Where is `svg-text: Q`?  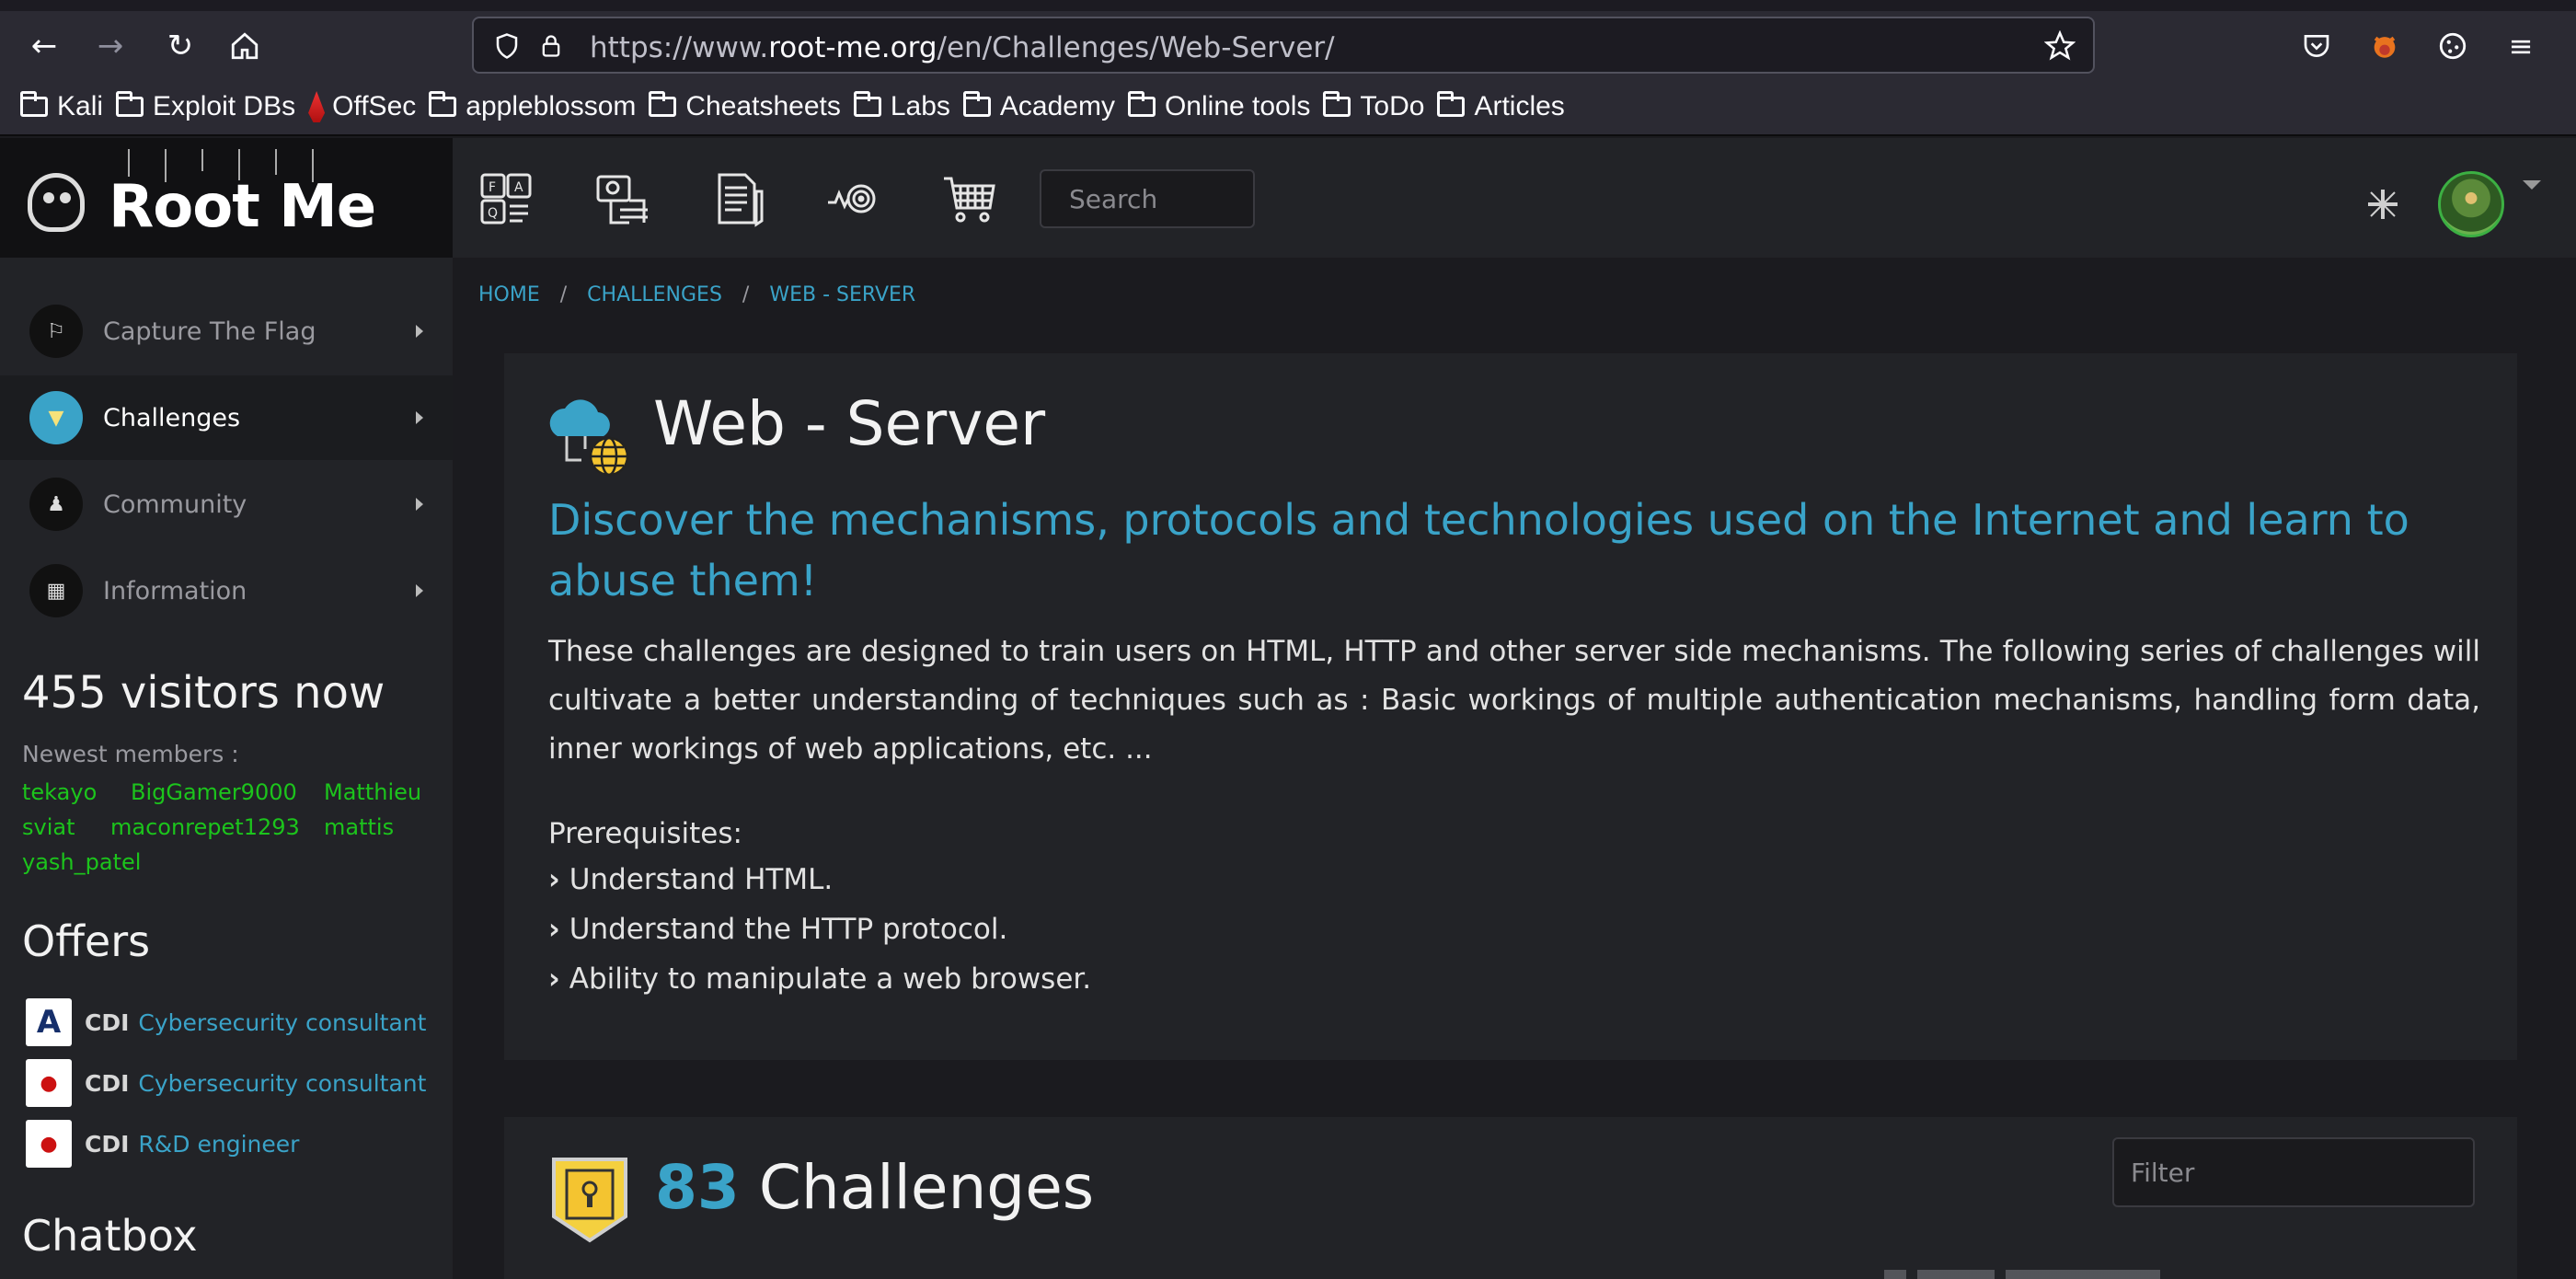
svg-text: Q is located at coordinates (493, 213).